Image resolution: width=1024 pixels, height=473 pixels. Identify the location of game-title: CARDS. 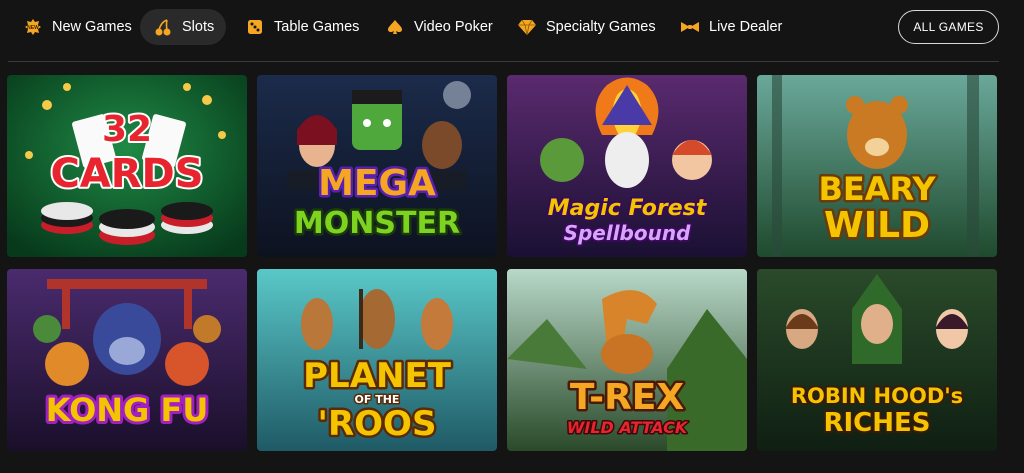
(126, 174).